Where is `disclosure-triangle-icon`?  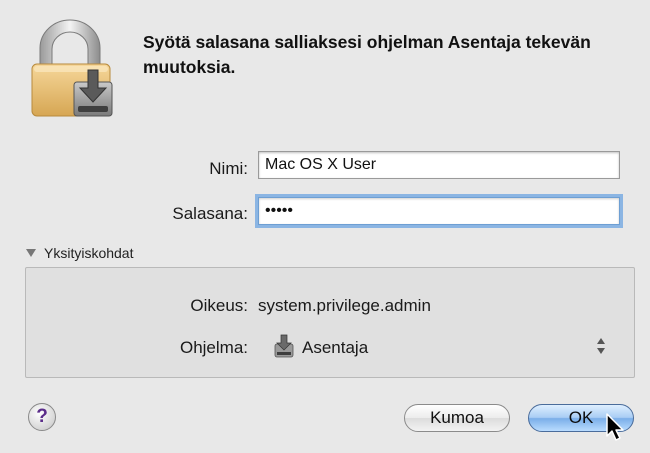 disclosure-triangle-icon is located at coordinates (31, 253).